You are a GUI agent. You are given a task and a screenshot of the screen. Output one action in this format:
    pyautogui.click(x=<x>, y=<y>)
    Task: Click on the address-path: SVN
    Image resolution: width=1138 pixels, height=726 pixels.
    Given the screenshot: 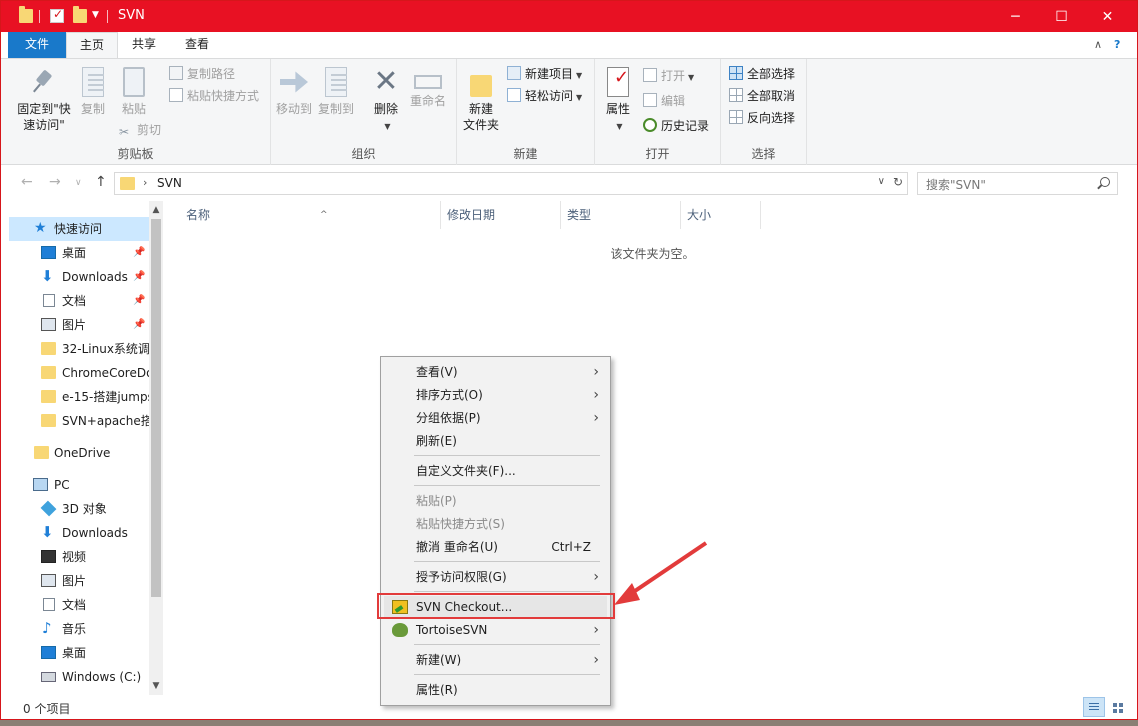 What is the action you would take?
    pyautogui.click(x=169, y=183)
    